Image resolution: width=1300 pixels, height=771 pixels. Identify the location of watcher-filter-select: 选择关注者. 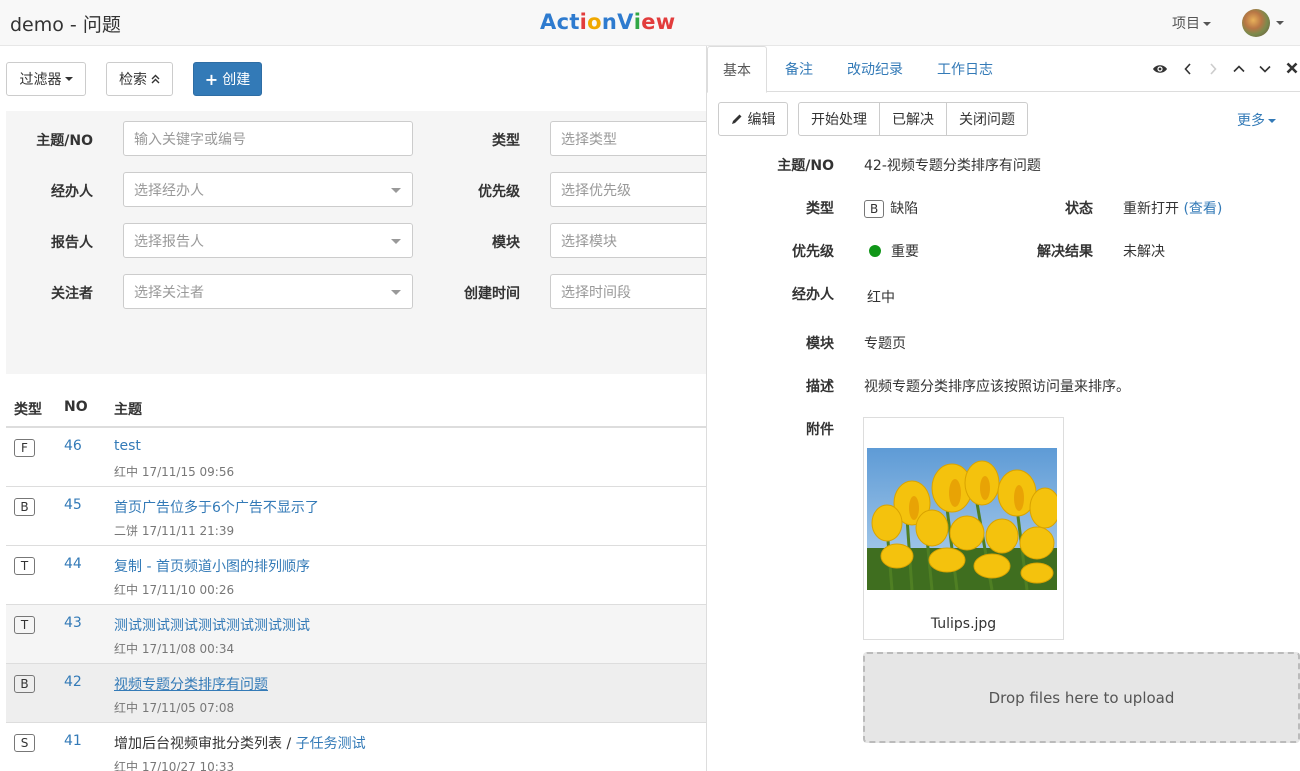
(268, 291).